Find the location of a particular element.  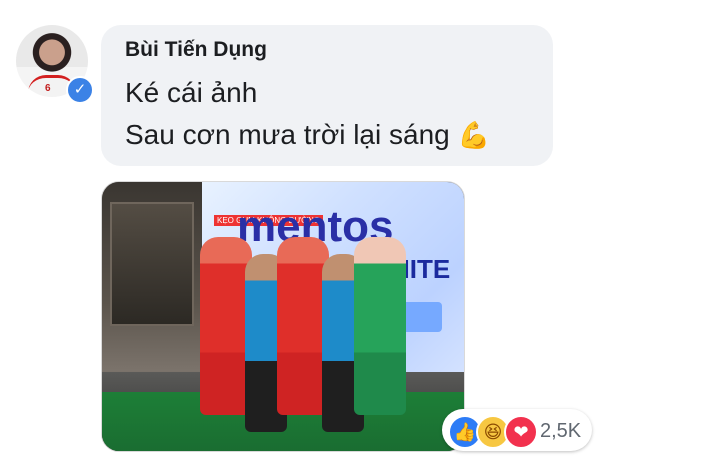

reactions-count: 2,5K is located at coordinates (561, 431).